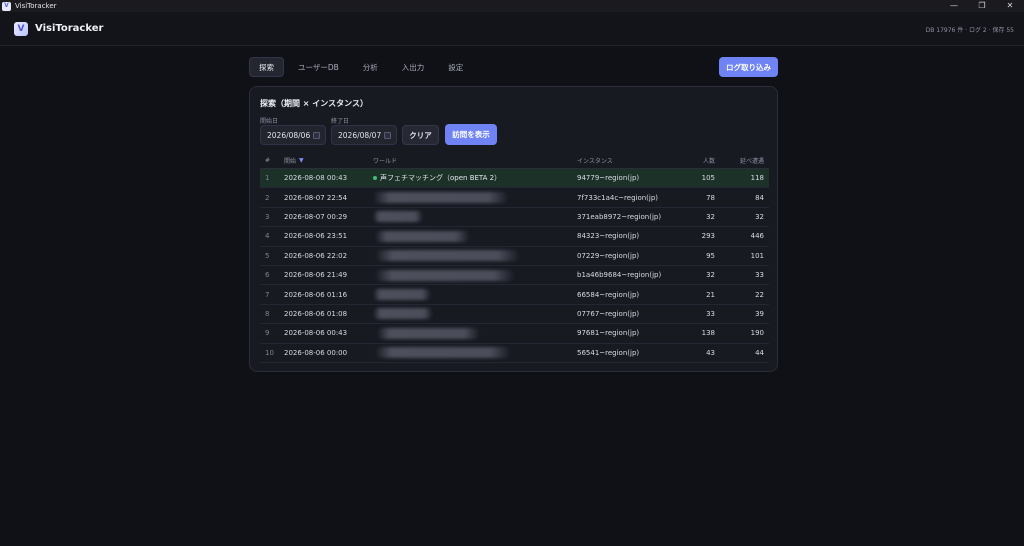 The height and width of the screenshot is (546, 1024). What do you see at coordinates (514, 353) in the screenshot?
I see `table-row: 10 2026-08-06 00:00 56541~region(jp) 43 44` at bounding box center [514, 353].